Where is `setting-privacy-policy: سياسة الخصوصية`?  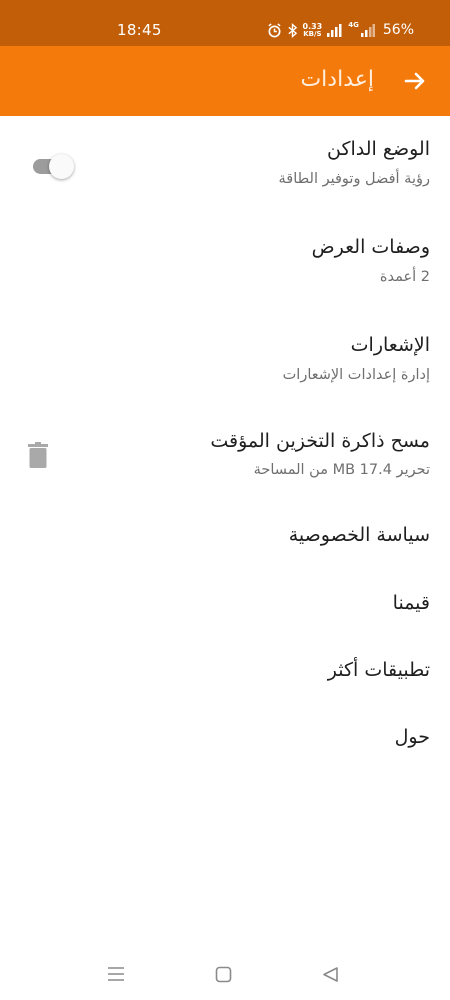 setting-privacy-policy: سياسة الخصوصية is located at coordinates (225, 534).